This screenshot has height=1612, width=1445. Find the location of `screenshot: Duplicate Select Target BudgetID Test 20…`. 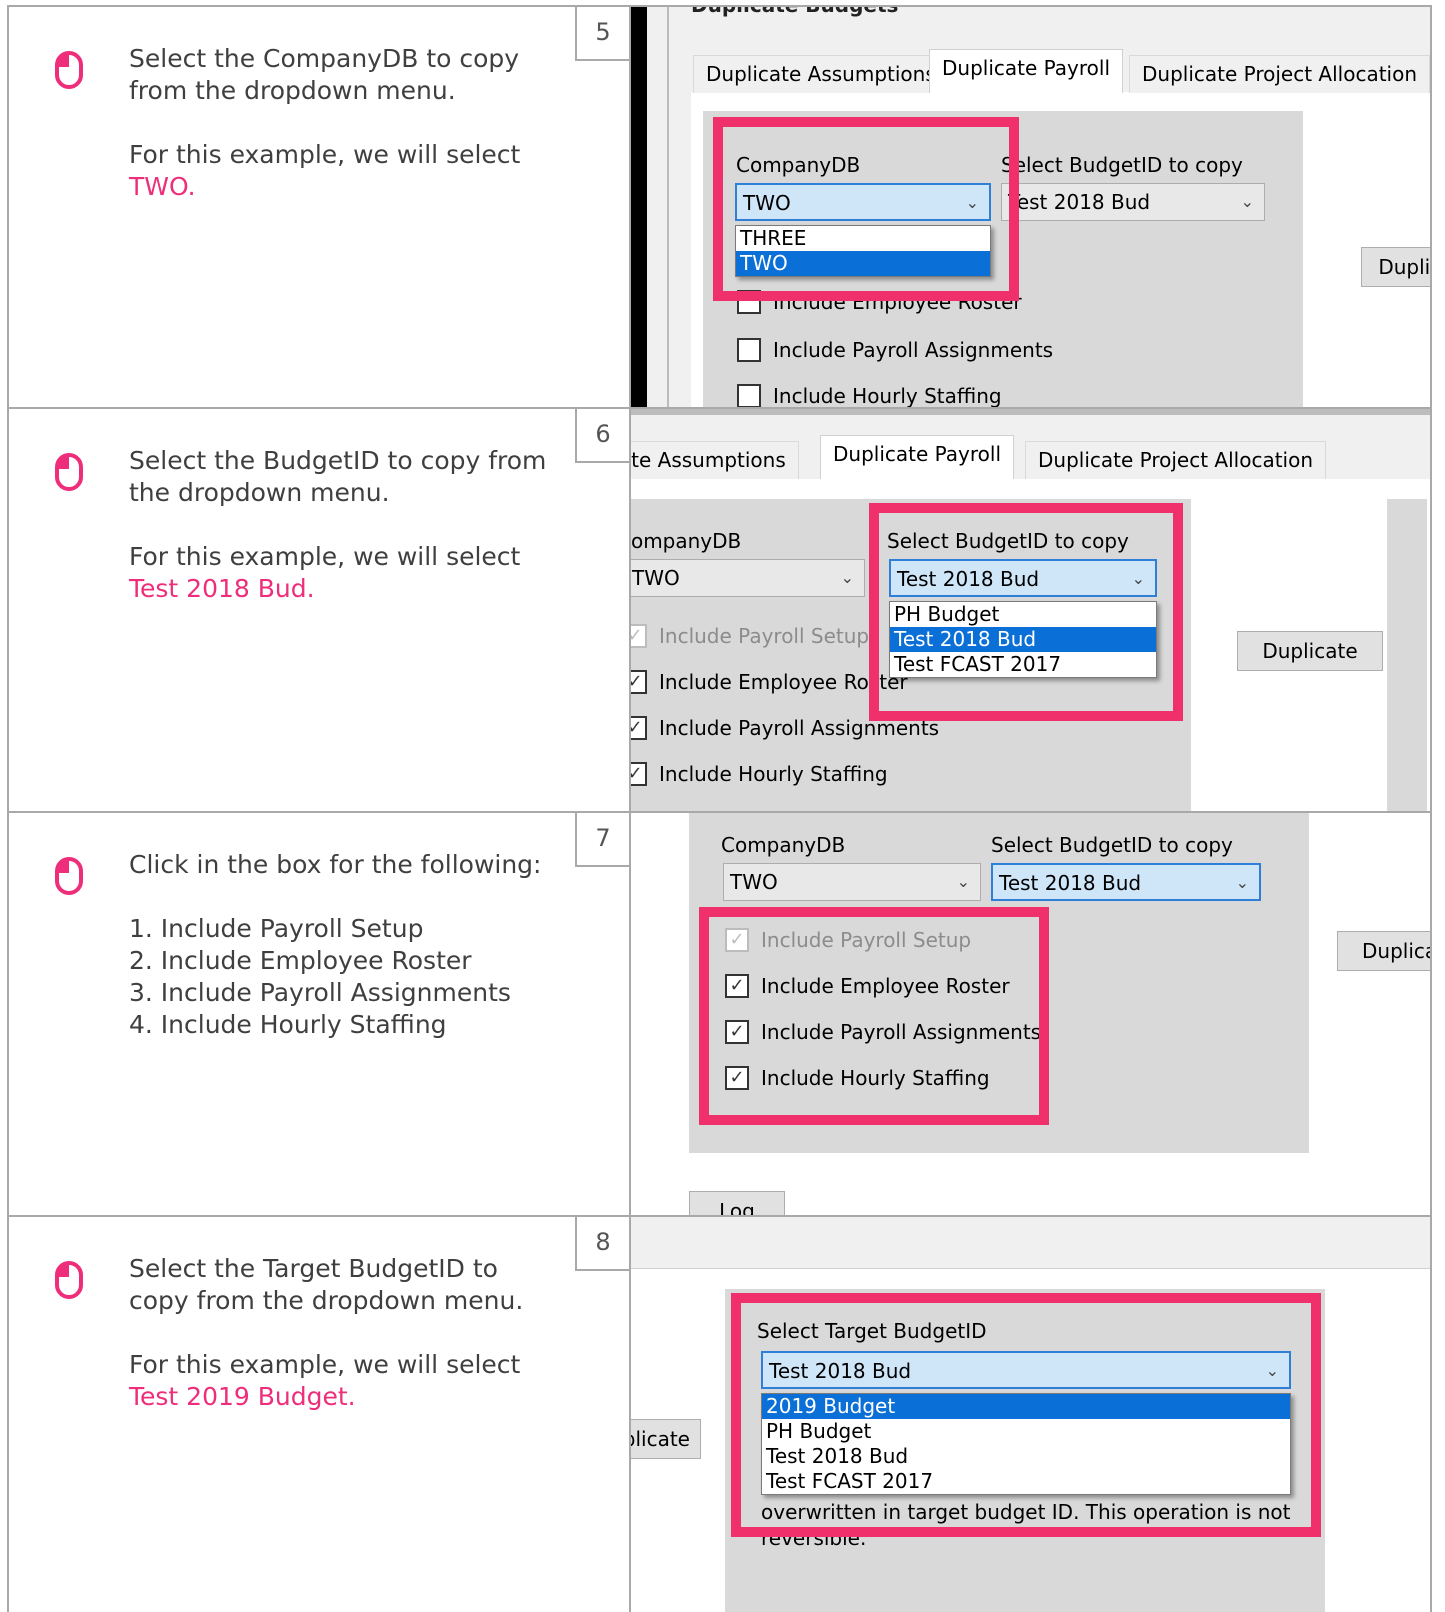

screenshot: Duplicate Select Target BudgetID Test 20… is located at coordinates (1030, 1414).